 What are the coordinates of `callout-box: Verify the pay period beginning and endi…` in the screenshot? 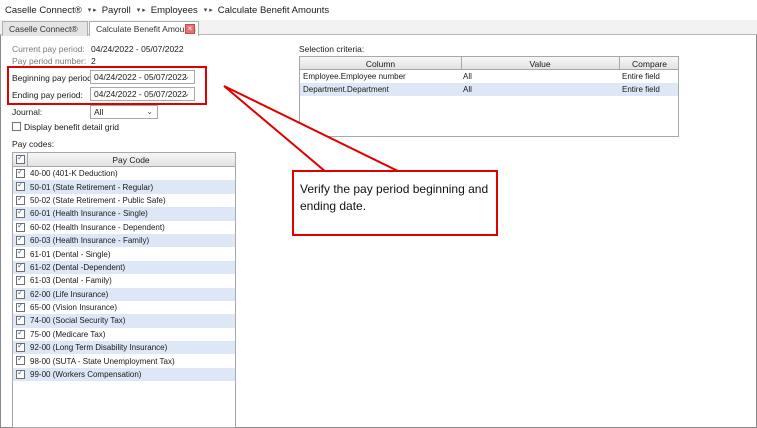 It's located at (395, 203).